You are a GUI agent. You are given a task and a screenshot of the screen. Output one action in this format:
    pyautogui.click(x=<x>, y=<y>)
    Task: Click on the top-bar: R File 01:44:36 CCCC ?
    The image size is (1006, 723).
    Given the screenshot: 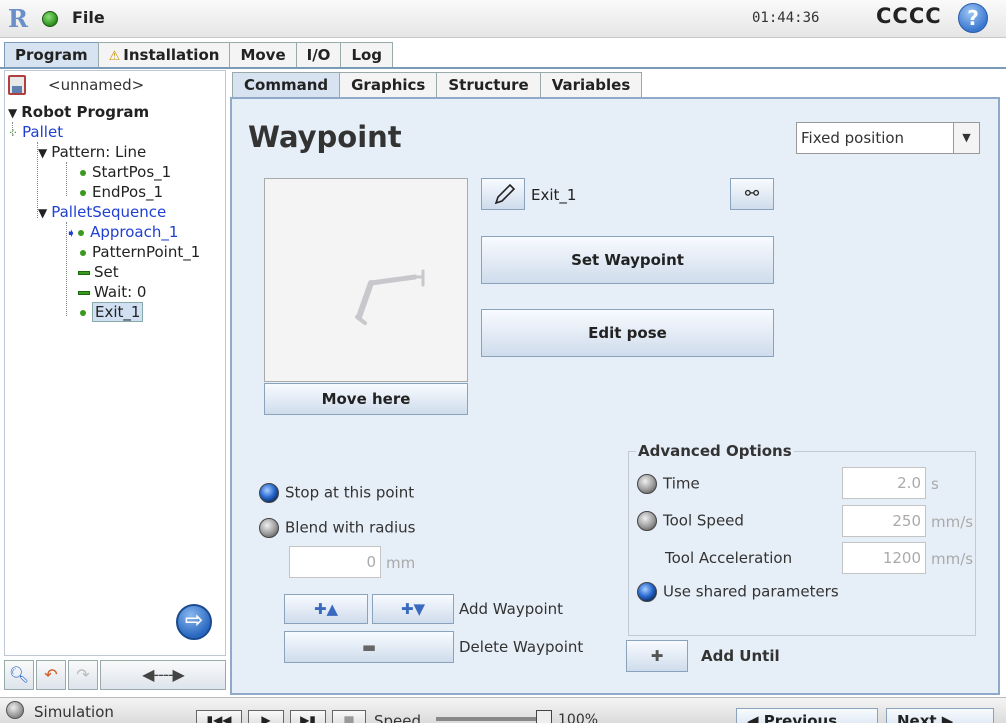 What is the action you would take?
    pyautogui.click(x=503, y=19)
    